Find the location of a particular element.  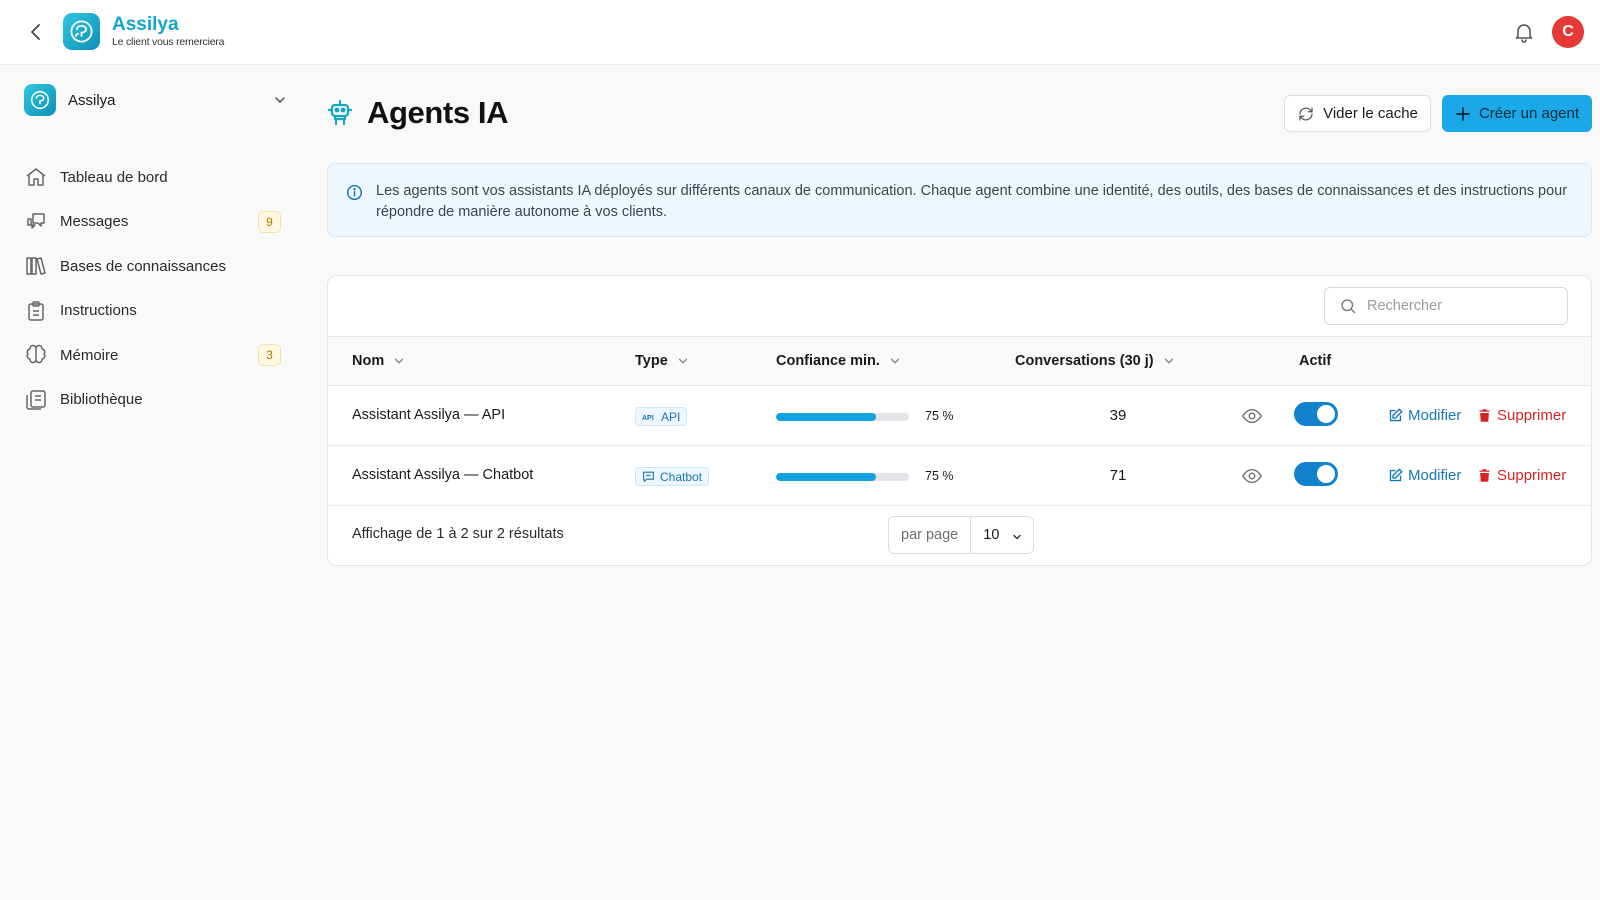

create-agent-label: Créer un agent is located at coordinates (1529, 113).